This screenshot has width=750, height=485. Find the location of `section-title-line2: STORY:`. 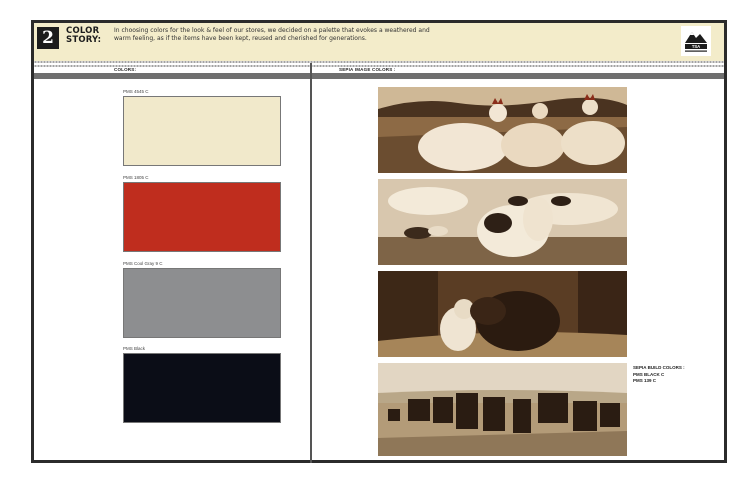

section-title-line2: STORY: is located at coordinates (84, 40).